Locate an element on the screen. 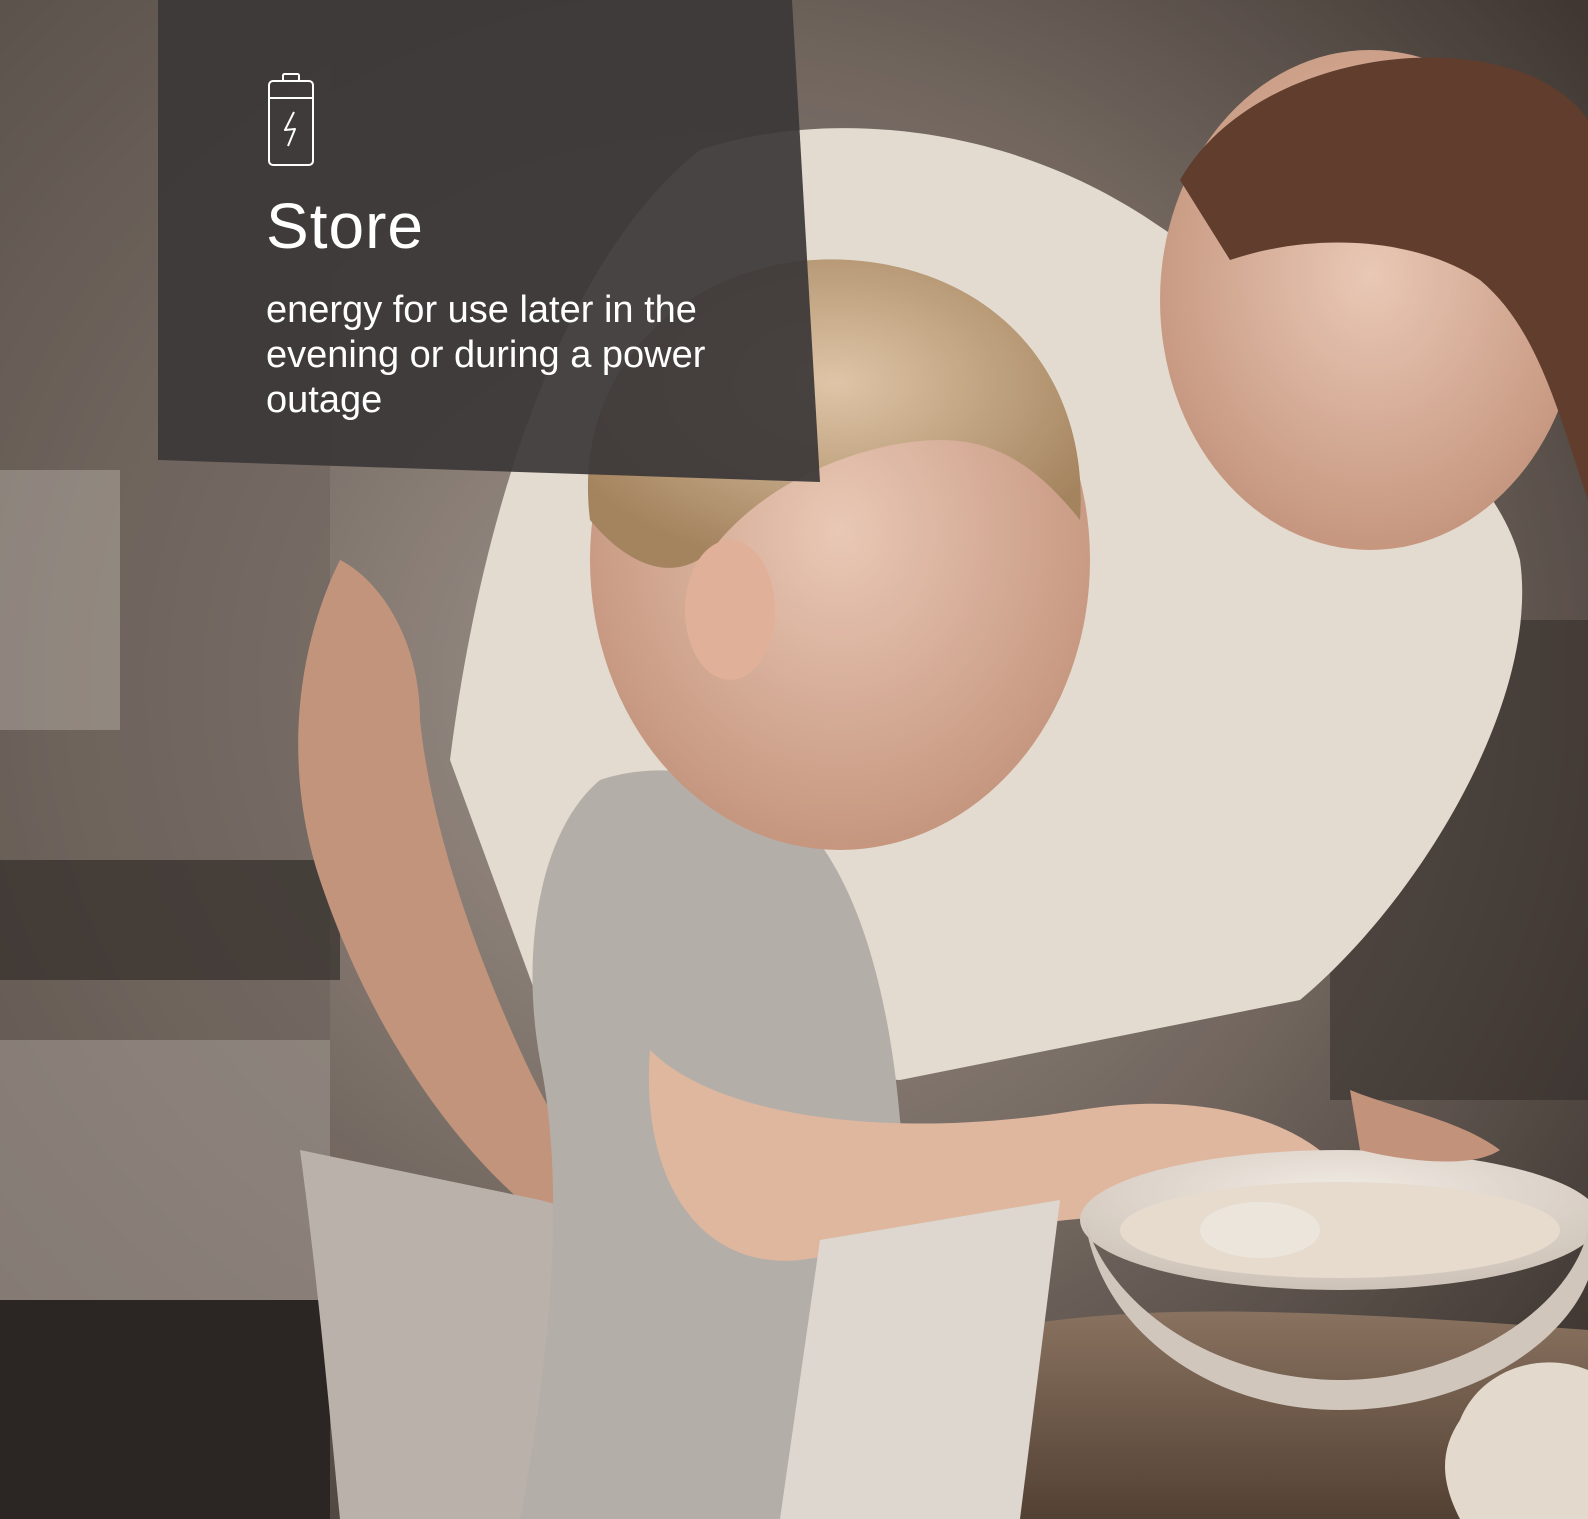 The height and width of the screenshot is (1519, 1588). battery-charging-icon is located at coordinates (291, 119).